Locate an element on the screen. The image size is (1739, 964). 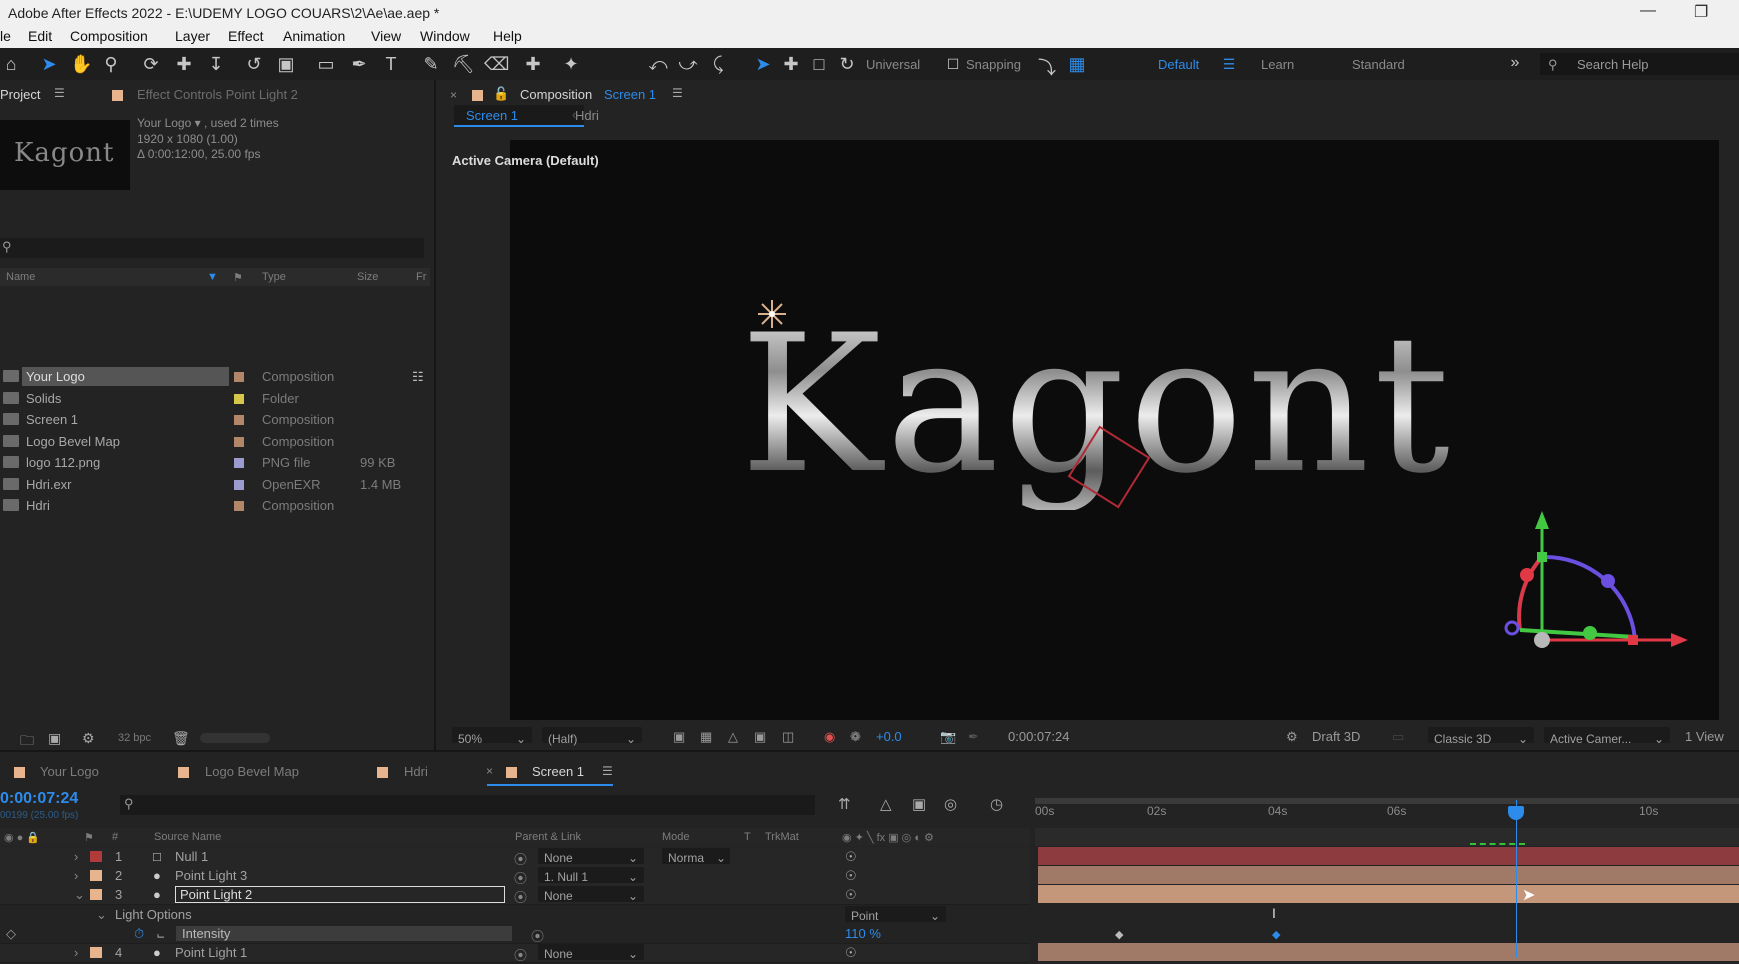
menu-window: Window is located at coordinates (445, 36).